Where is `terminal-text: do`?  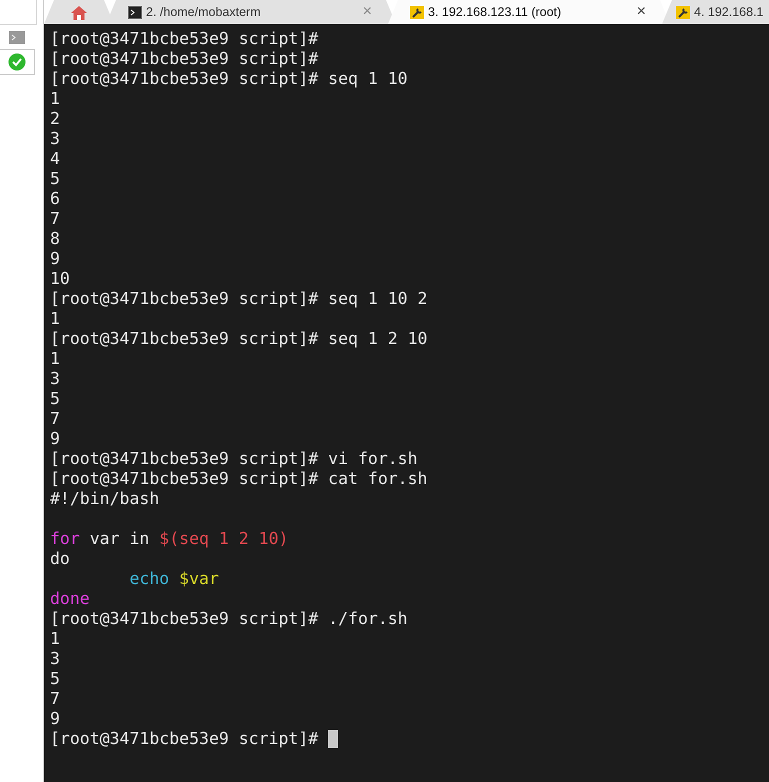 terminal-text: do is located at coordinates (60, 559).